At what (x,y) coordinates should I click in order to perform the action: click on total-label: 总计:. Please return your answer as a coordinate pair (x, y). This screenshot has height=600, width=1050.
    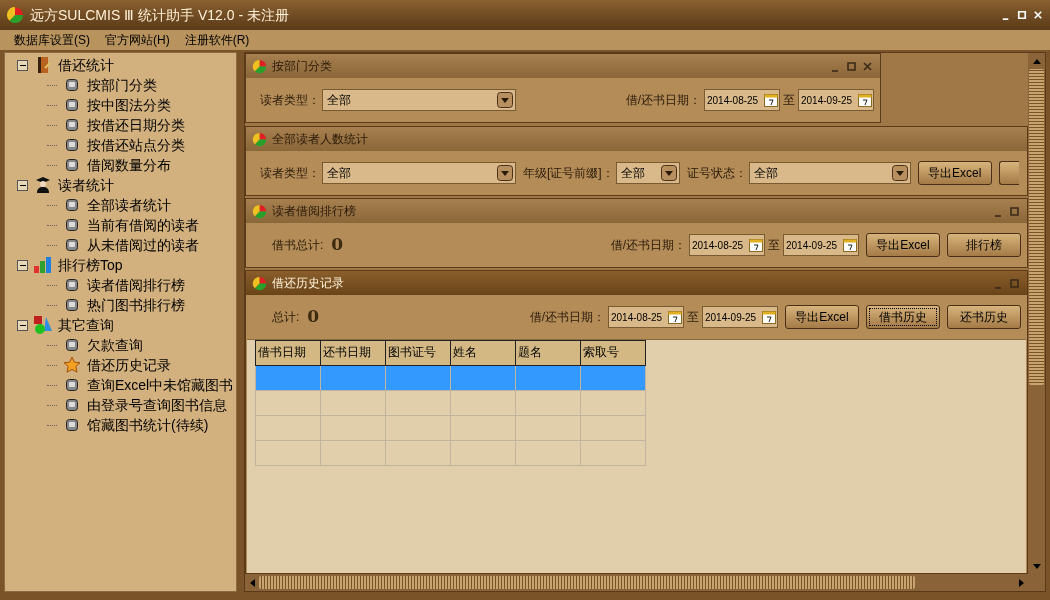
    Looking at the image, I should click on (286, 317).